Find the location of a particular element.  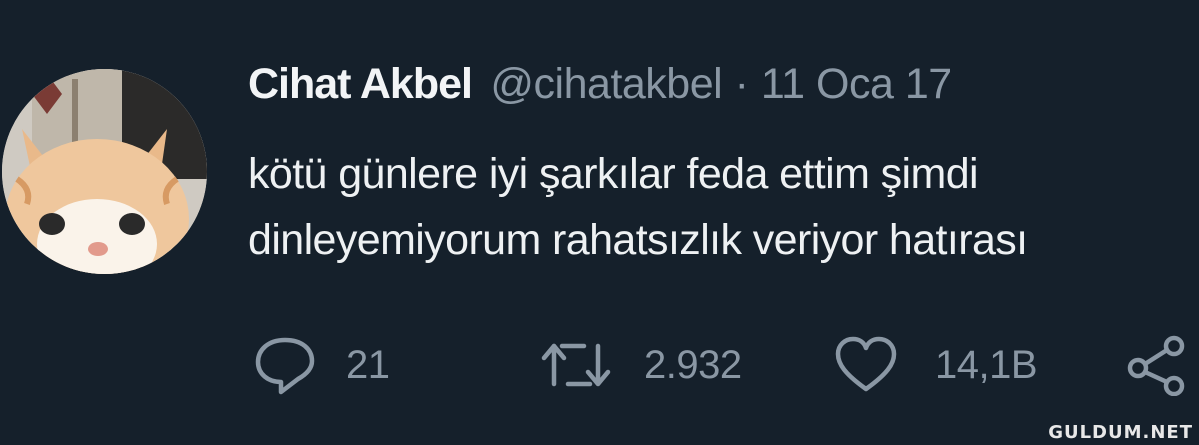

share-button is located at coordinates (1157, 365).